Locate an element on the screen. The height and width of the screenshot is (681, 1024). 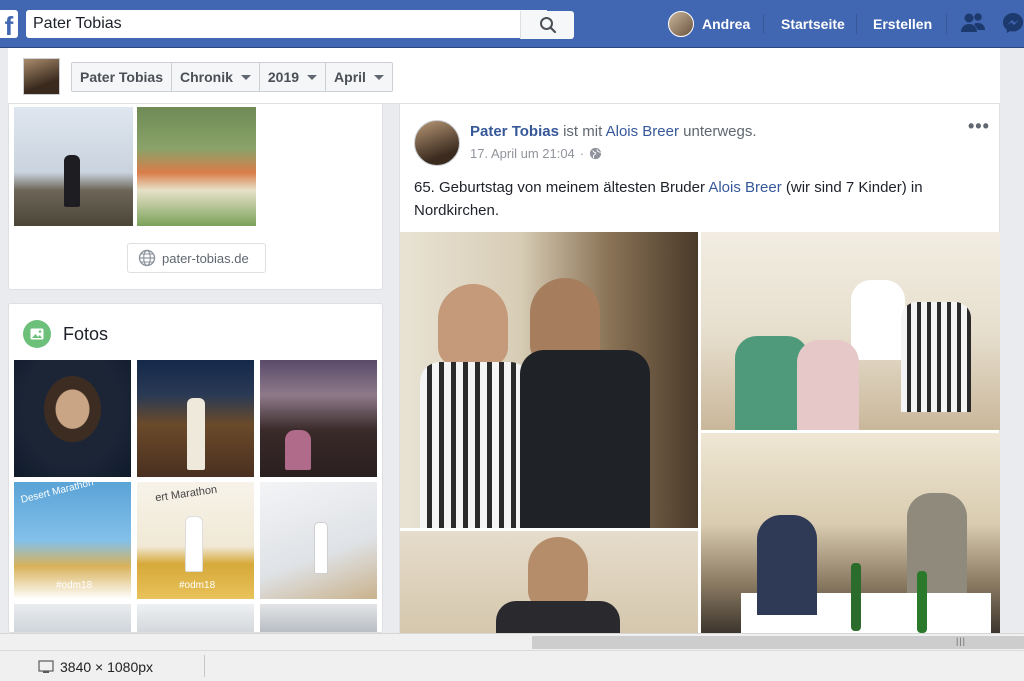
breadcrumb-label: Chronik is located at coordinates (206, 77).